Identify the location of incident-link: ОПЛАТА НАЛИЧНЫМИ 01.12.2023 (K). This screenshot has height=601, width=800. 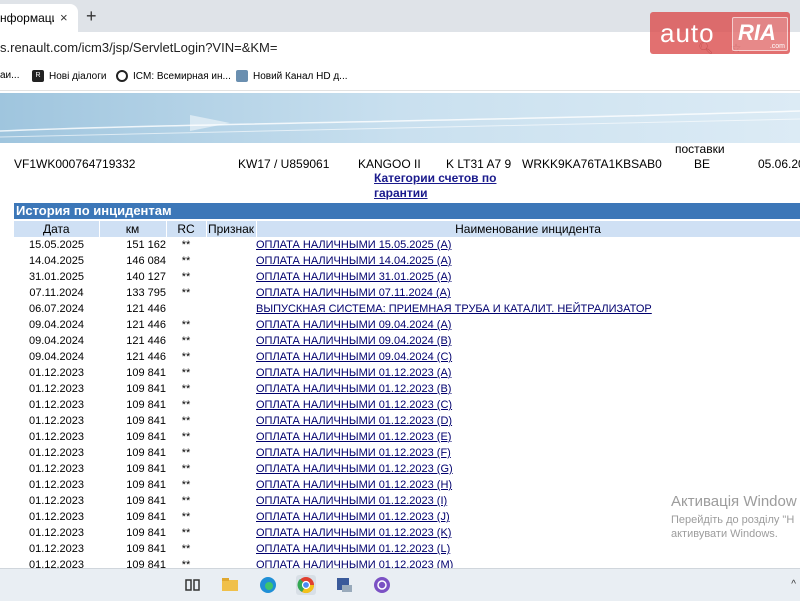
(353, 533).